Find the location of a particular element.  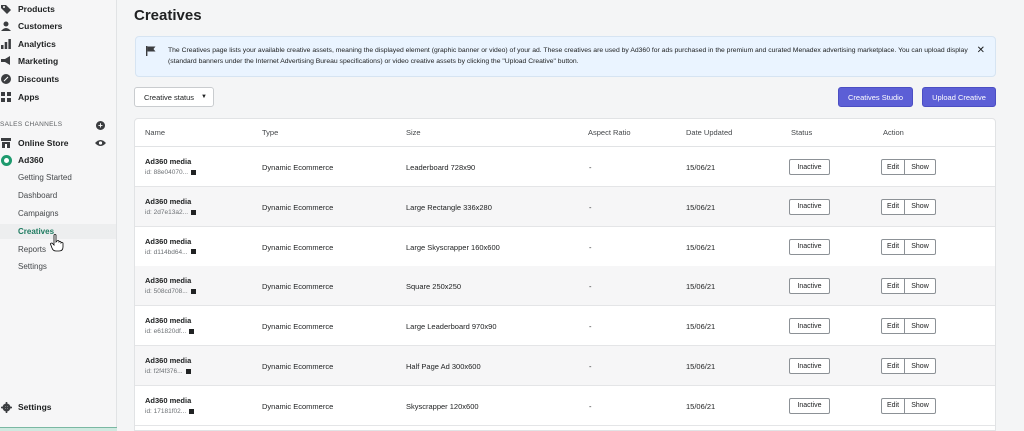

nav-online-store: Online Store is located at coordinates (34, 143).